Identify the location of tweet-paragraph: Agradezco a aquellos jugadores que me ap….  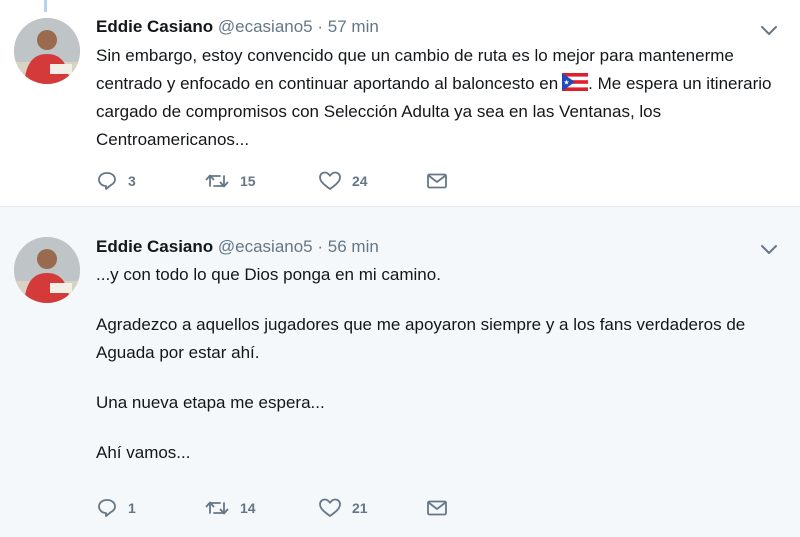
(421, 338).